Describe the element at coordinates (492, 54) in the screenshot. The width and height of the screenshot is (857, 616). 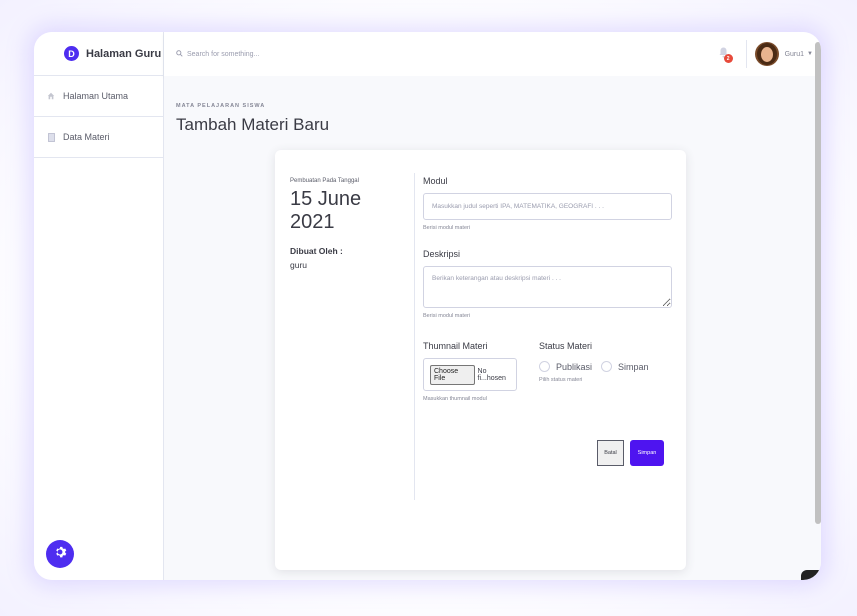
I see `topbar: Search for something... 2 Guru1 ▼` at that location.